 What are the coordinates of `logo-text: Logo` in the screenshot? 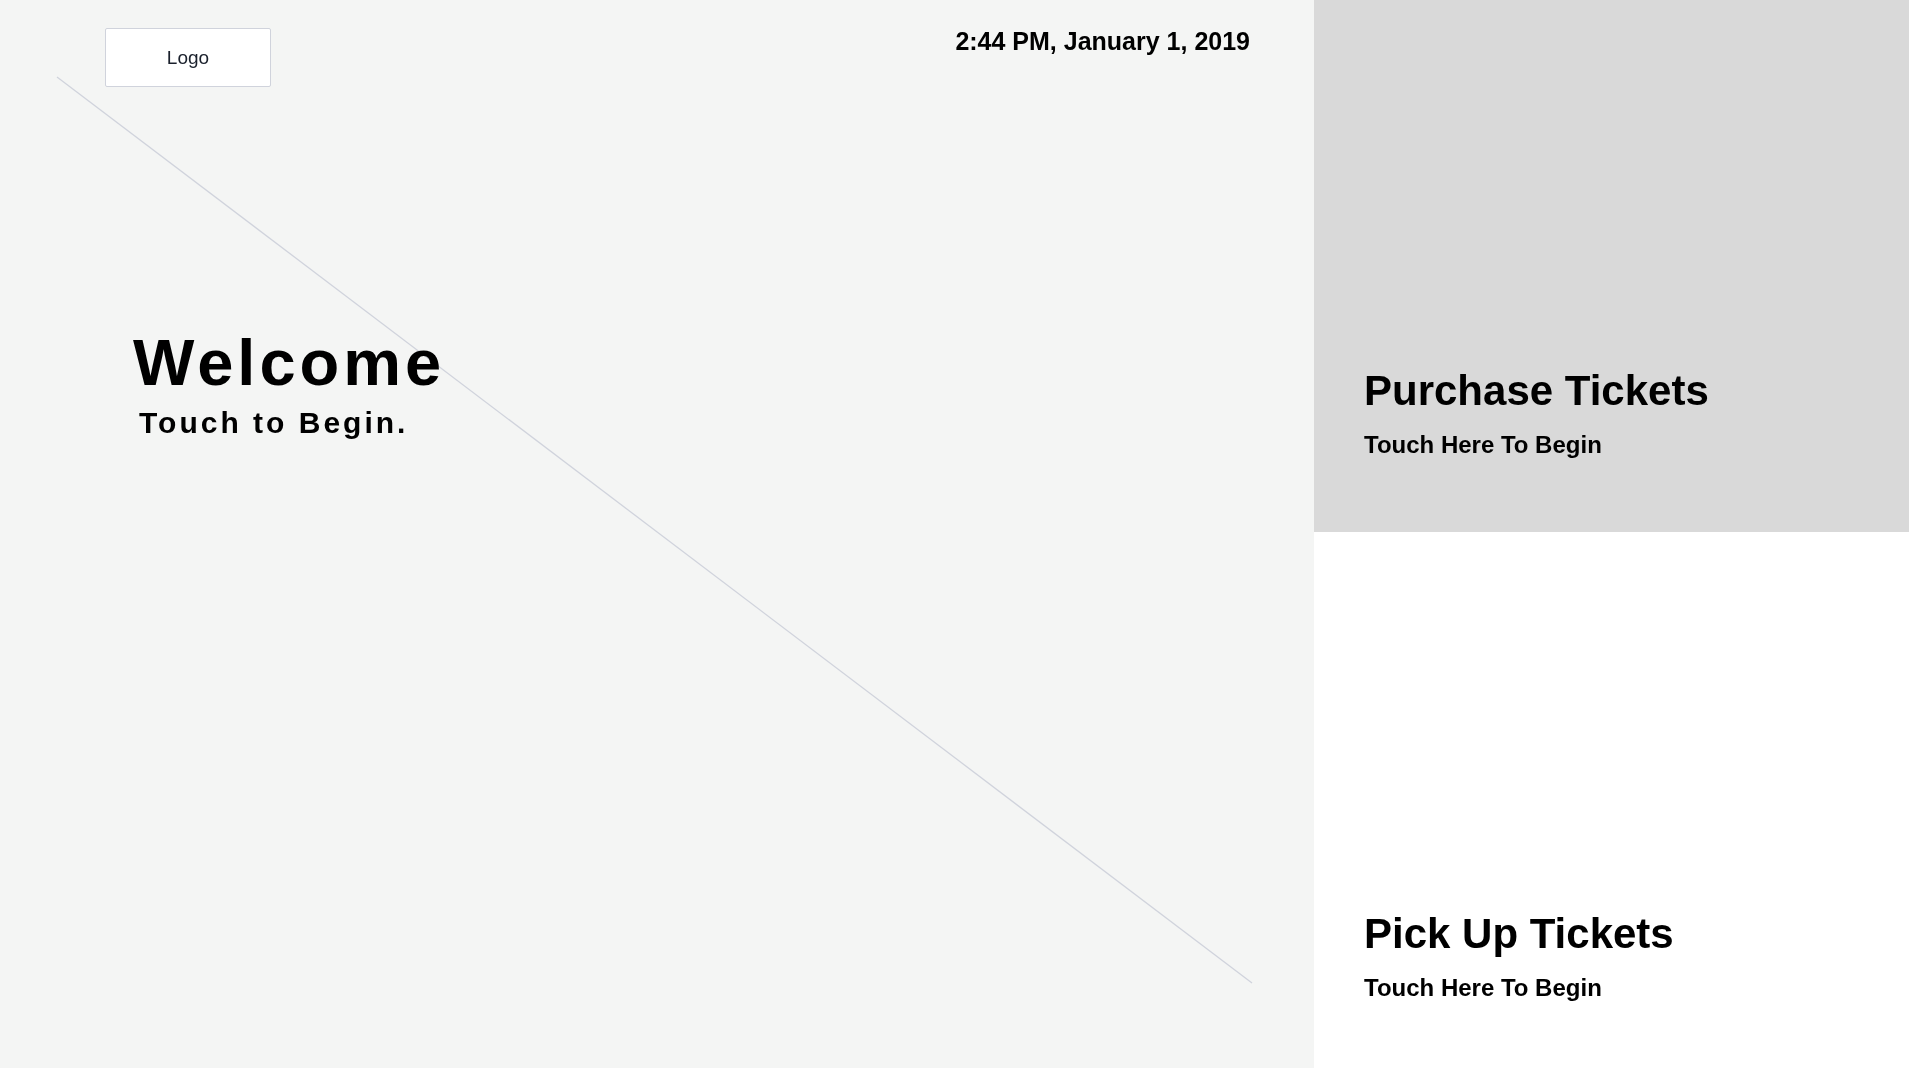 It's located at (188, 57).